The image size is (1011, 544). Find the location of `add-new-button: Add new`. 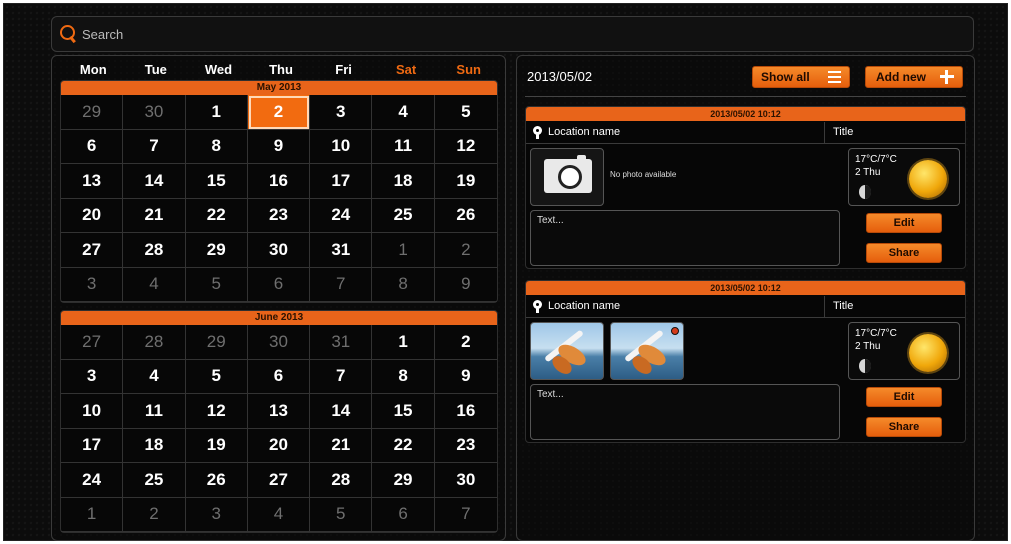

add-new-button: Add new is located at coordinates (914, 77).